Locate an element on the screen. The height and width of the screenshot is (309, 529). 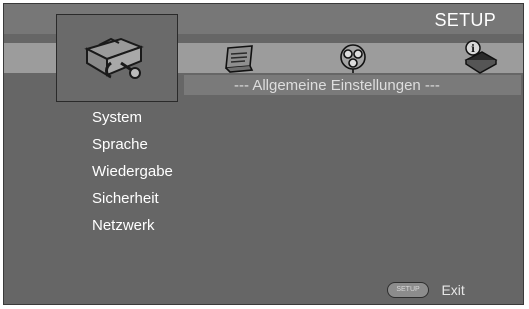
speaker-icon is located at coordinates (353, 58).